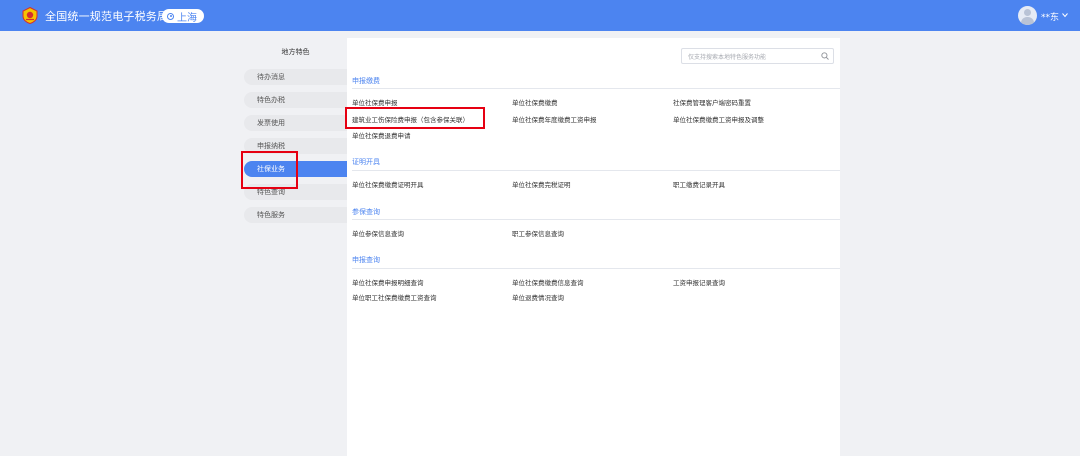  I want to click on chevron-down-icon, so click(1065, 15).